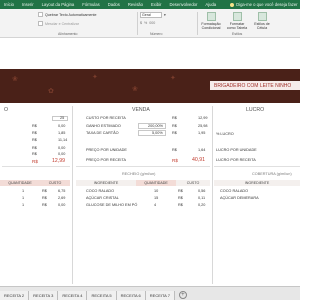 Image resolution: width=320 pixels, height=300 pixels. What do you see at coordinates (15, 295) in the screenshot?
I see `sheet-tab: RECEITA 2` at bounding box center [15, 295].